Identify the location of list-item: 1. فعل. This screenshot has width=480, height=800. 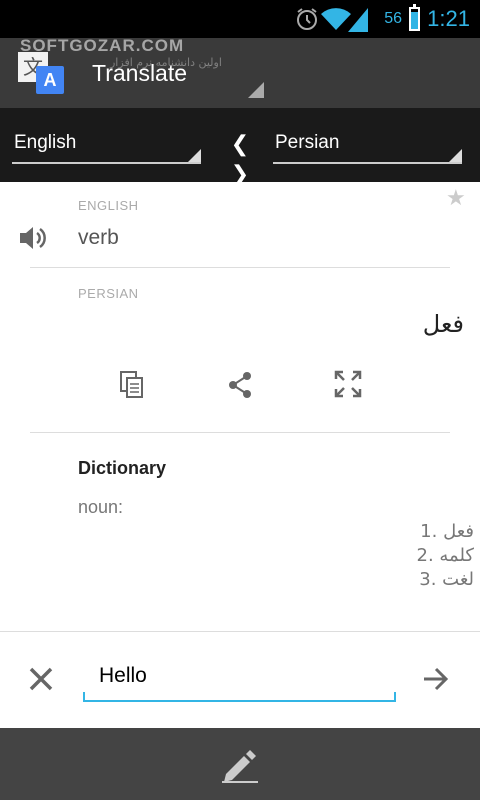
(447, 531).